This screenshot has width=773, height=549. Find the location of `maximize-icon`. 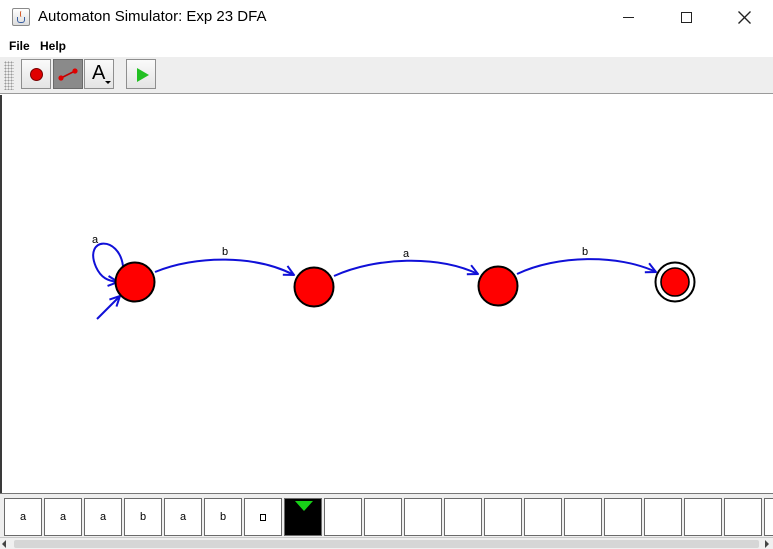

maximize-icon is located at coordinates (686, 17).